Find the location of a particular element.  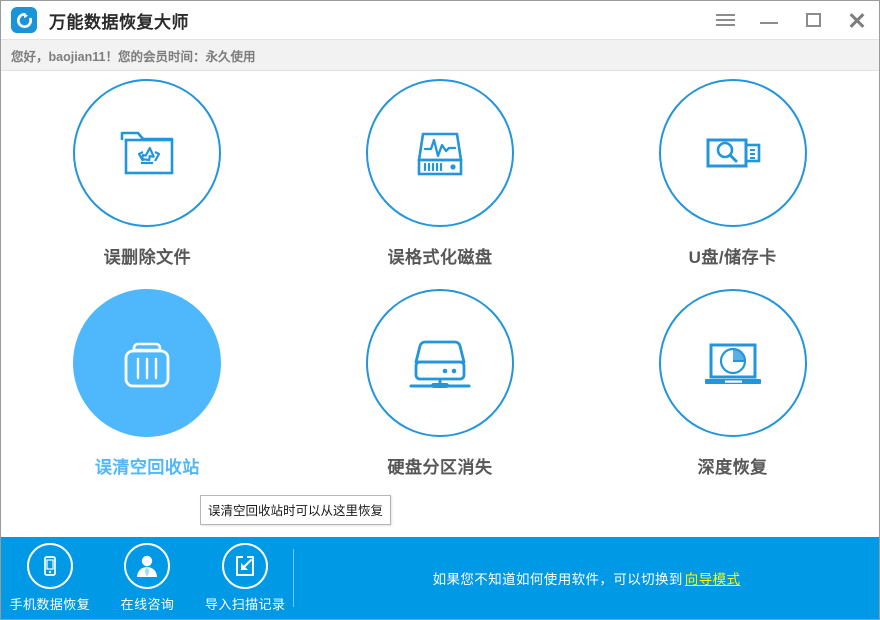

mobile-phone-icon is located at coordinates (49, 566).